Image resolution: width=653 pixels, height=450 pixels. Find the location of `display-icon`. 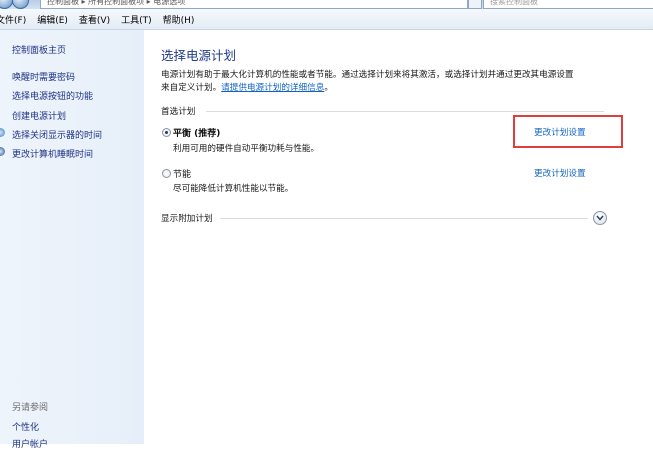

display-icon is located at coordinates (2, 132).